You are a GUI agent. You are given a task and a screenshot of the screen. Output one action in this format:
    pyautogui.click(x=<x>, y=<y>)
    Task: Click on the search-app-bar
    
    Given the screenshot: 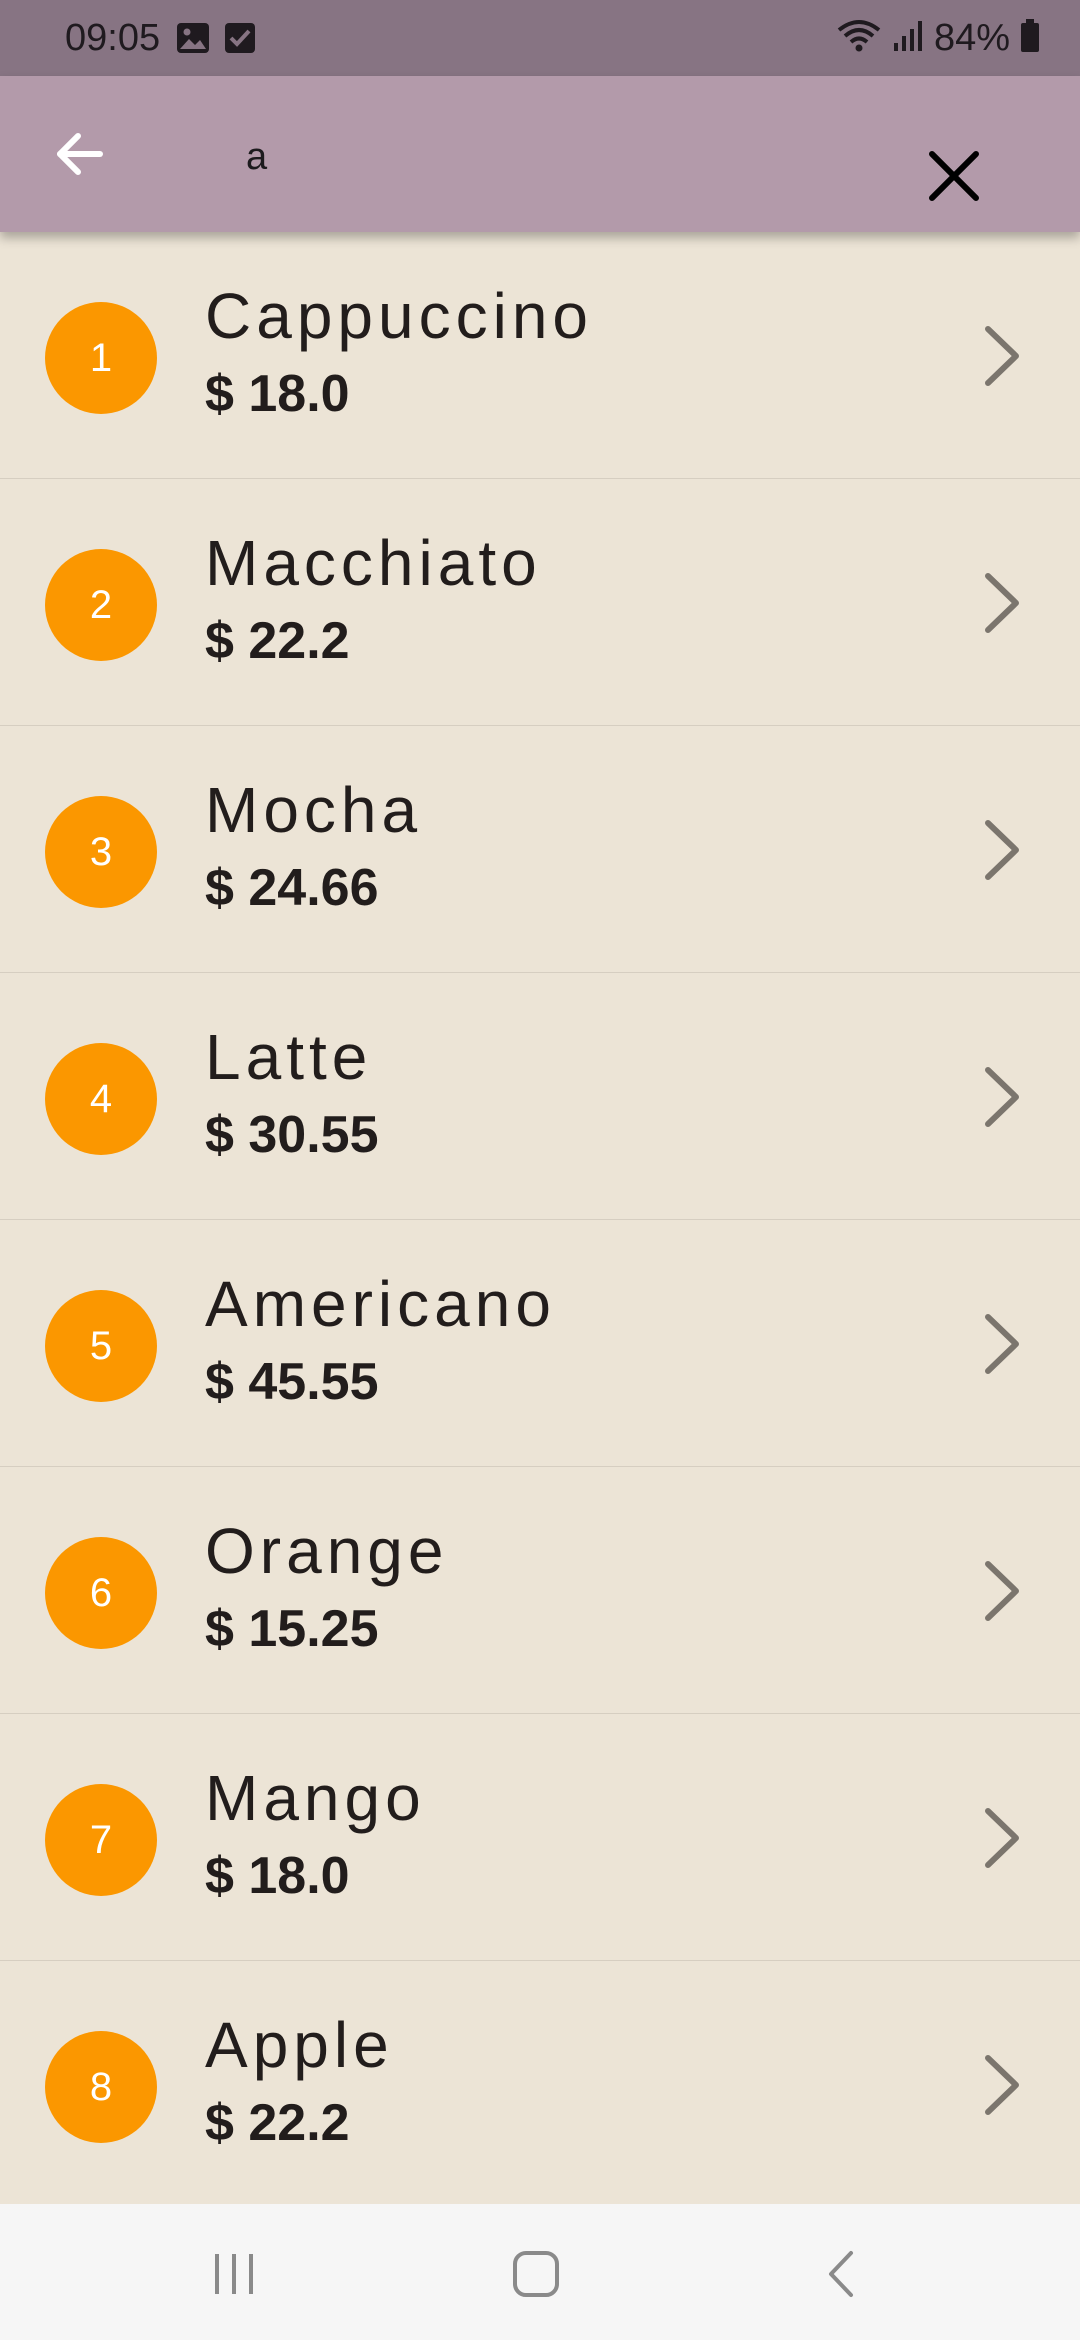 What is the action you would take?
    pyautogui.click(x=540, y=154)
    